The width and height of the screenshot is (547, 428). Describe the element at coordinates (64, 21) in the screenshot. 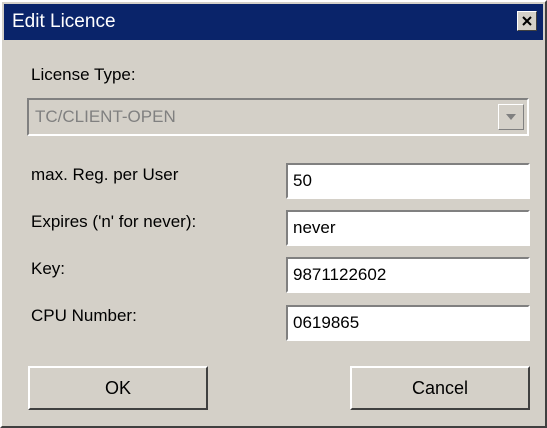

I see `dialog-title: Edit Licence` at that location.